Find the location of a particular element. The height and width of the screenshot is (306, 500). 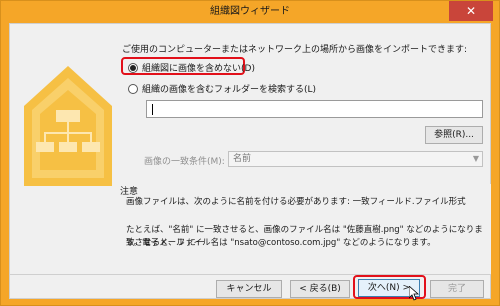

match-label: 画像の一致条件(M): is located at coordinates (184, 162).